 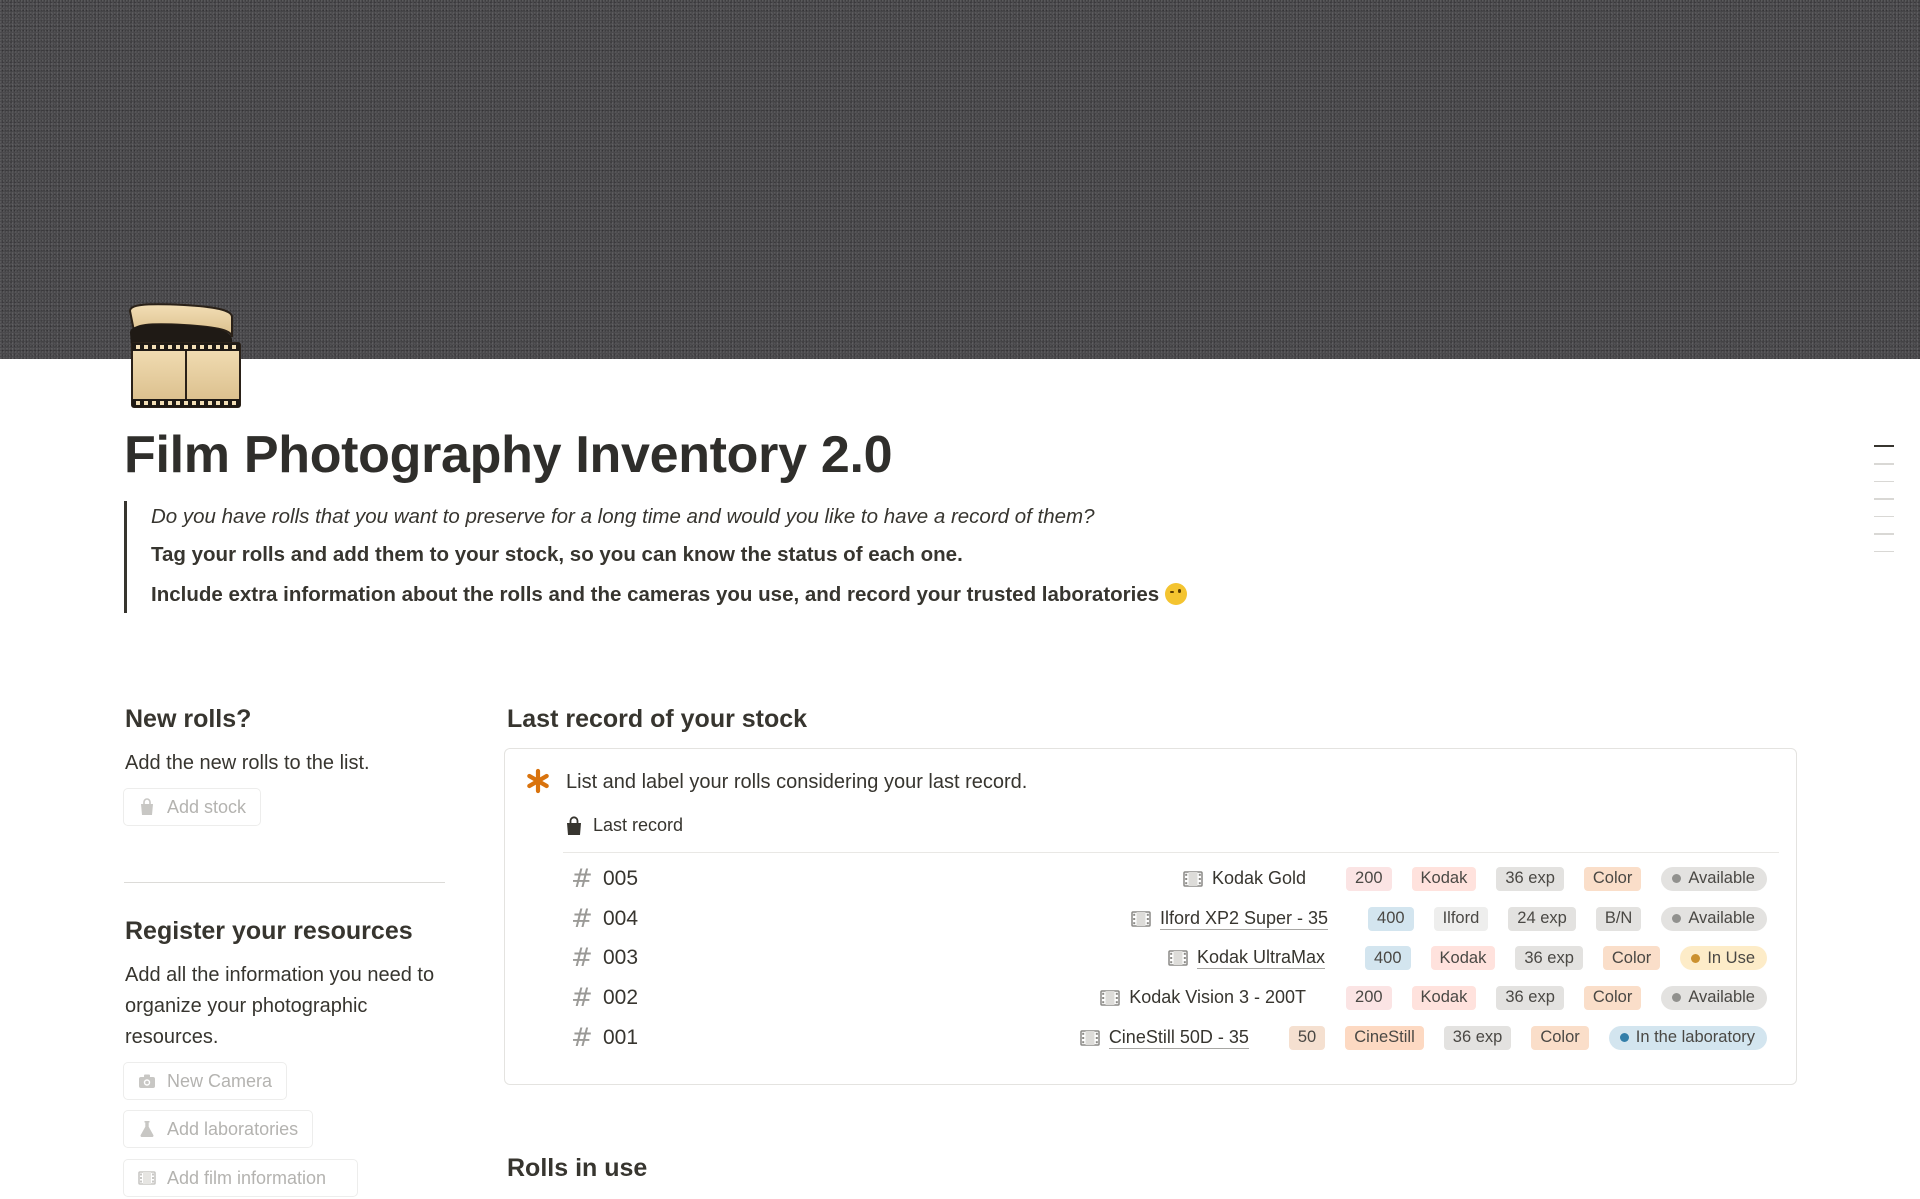 What do you see at coordinates (188, 719) in the screenshot?
I see `new-rolls-heading: New rolls?` at bounding box center [188, 719].